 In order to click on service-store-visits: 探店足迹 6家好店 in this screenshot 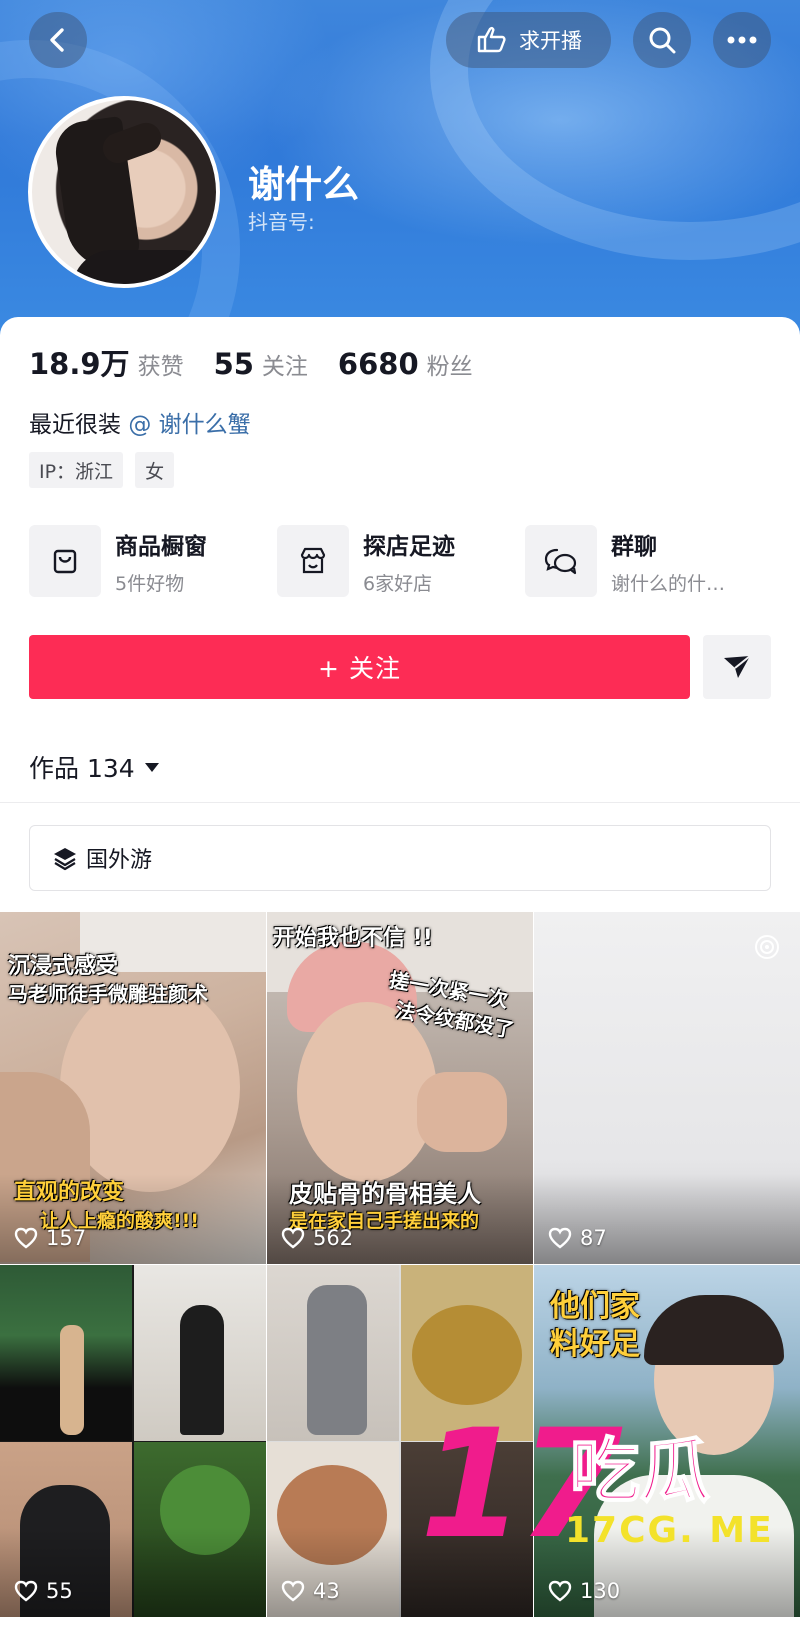, I will do `click(366, 561)`.